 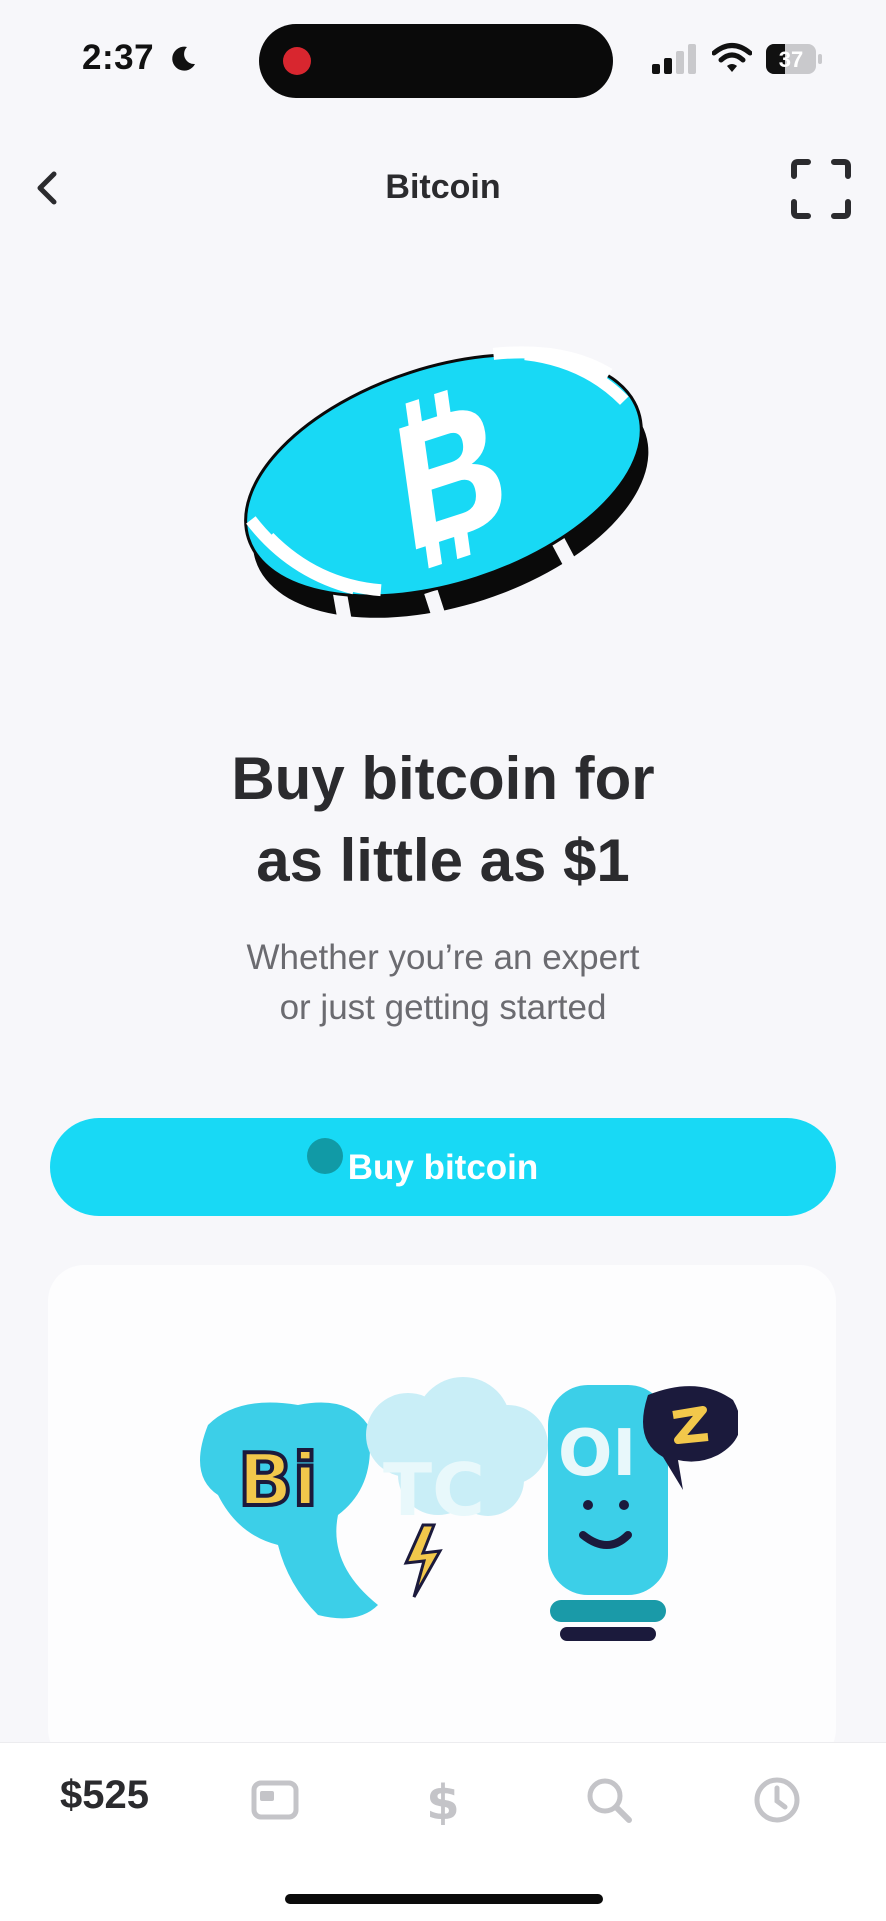 What do you see at coordinates (444, 1899) in the screenshot?
I see `home-indicator` at bounding box center [444, 1899].